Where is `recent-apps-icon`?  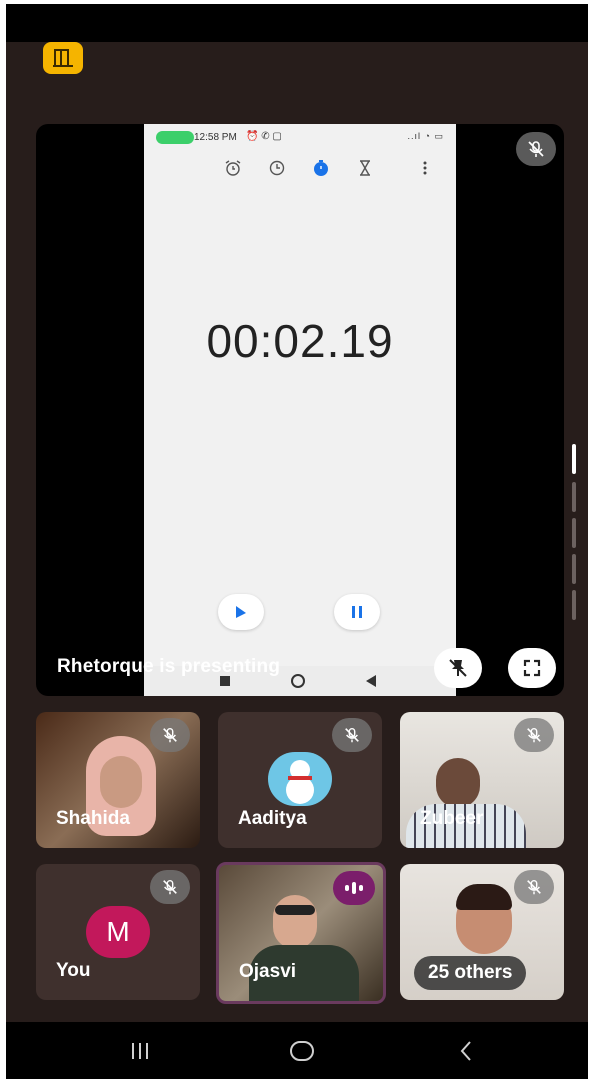 recent-apps-icon is located at coordinates (140, 1051).